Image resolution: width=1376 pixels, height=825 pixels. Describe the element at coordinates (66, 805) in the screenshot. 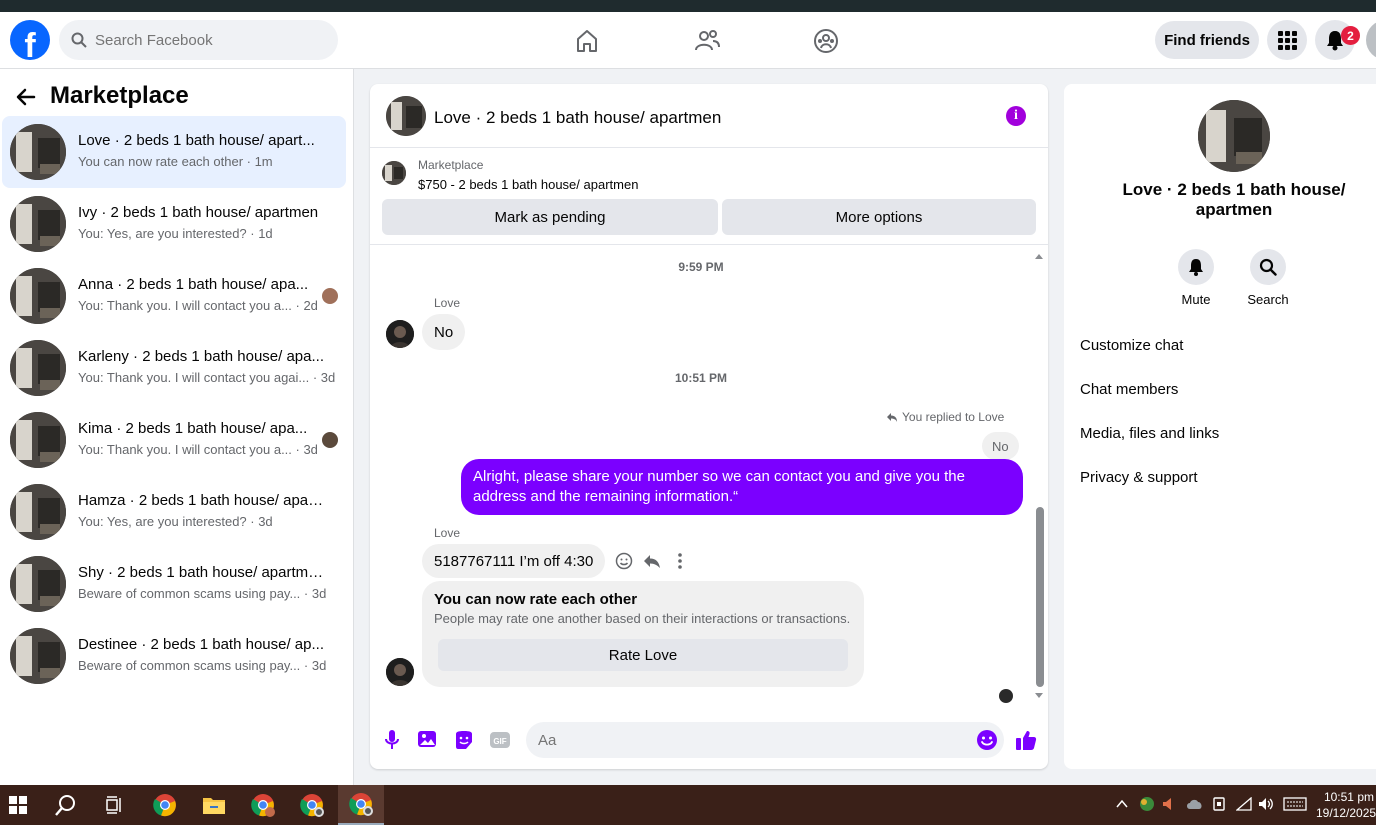

I see `taskbar-search-icon` at that location.